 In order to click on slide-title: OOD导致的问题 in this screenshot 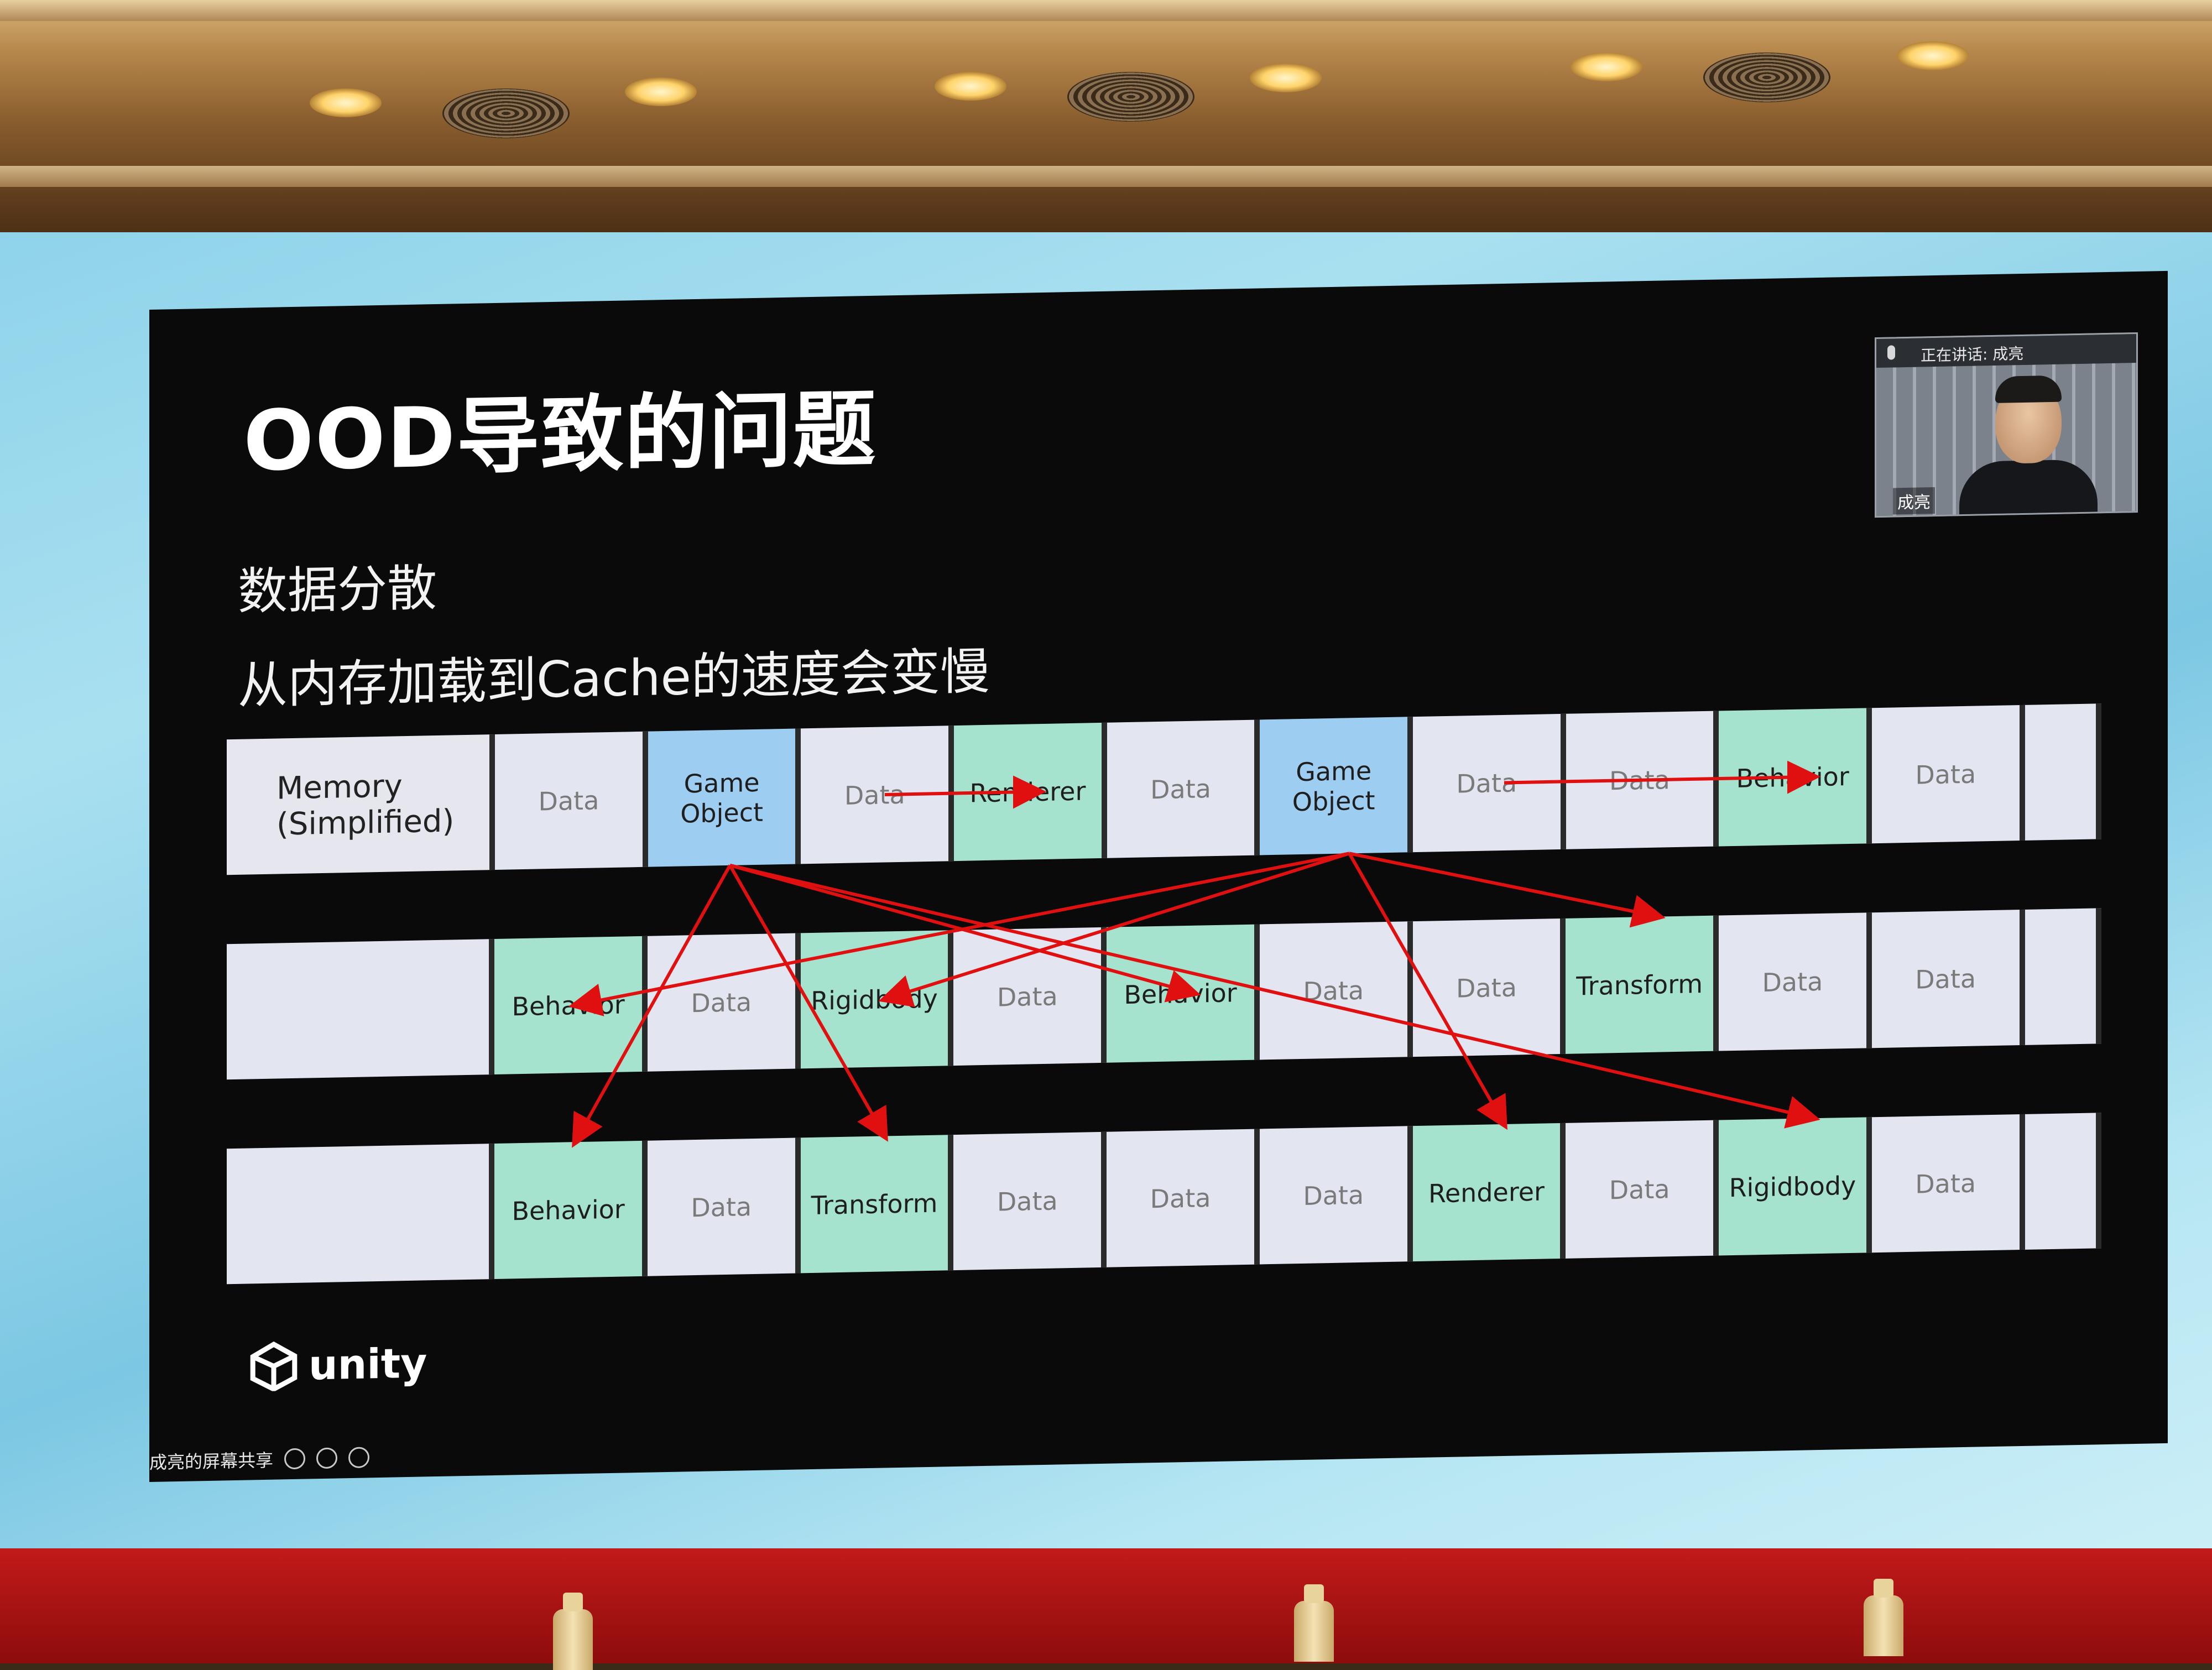, I will do `click(560, 436)`.